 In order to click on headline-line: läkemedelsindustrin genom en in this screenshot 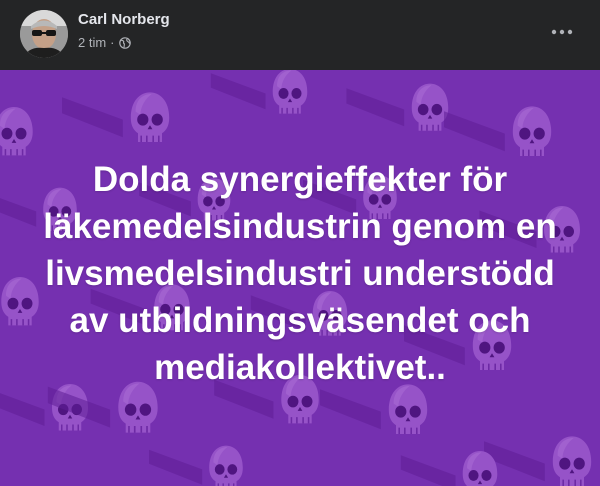, I will do `click(300, 226)`.